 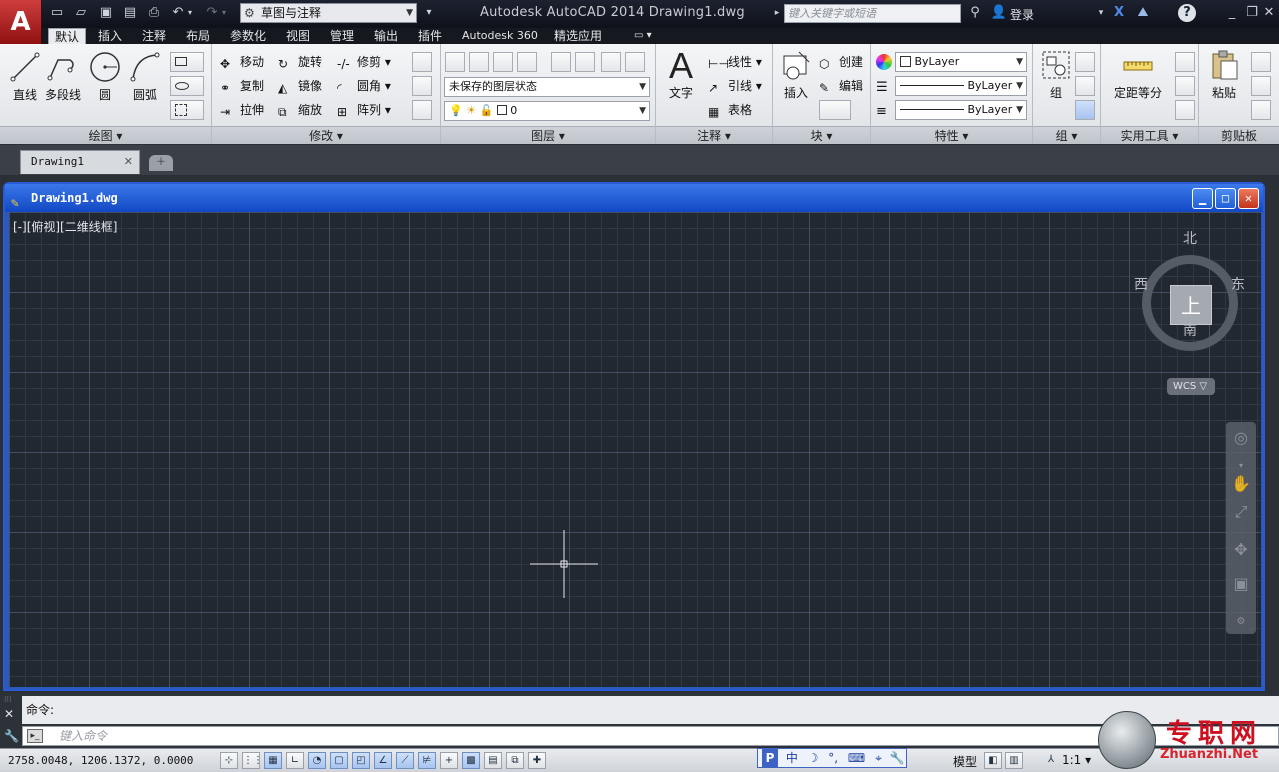 I want to click on user-icon: 👤, so click(x=999, y=13).